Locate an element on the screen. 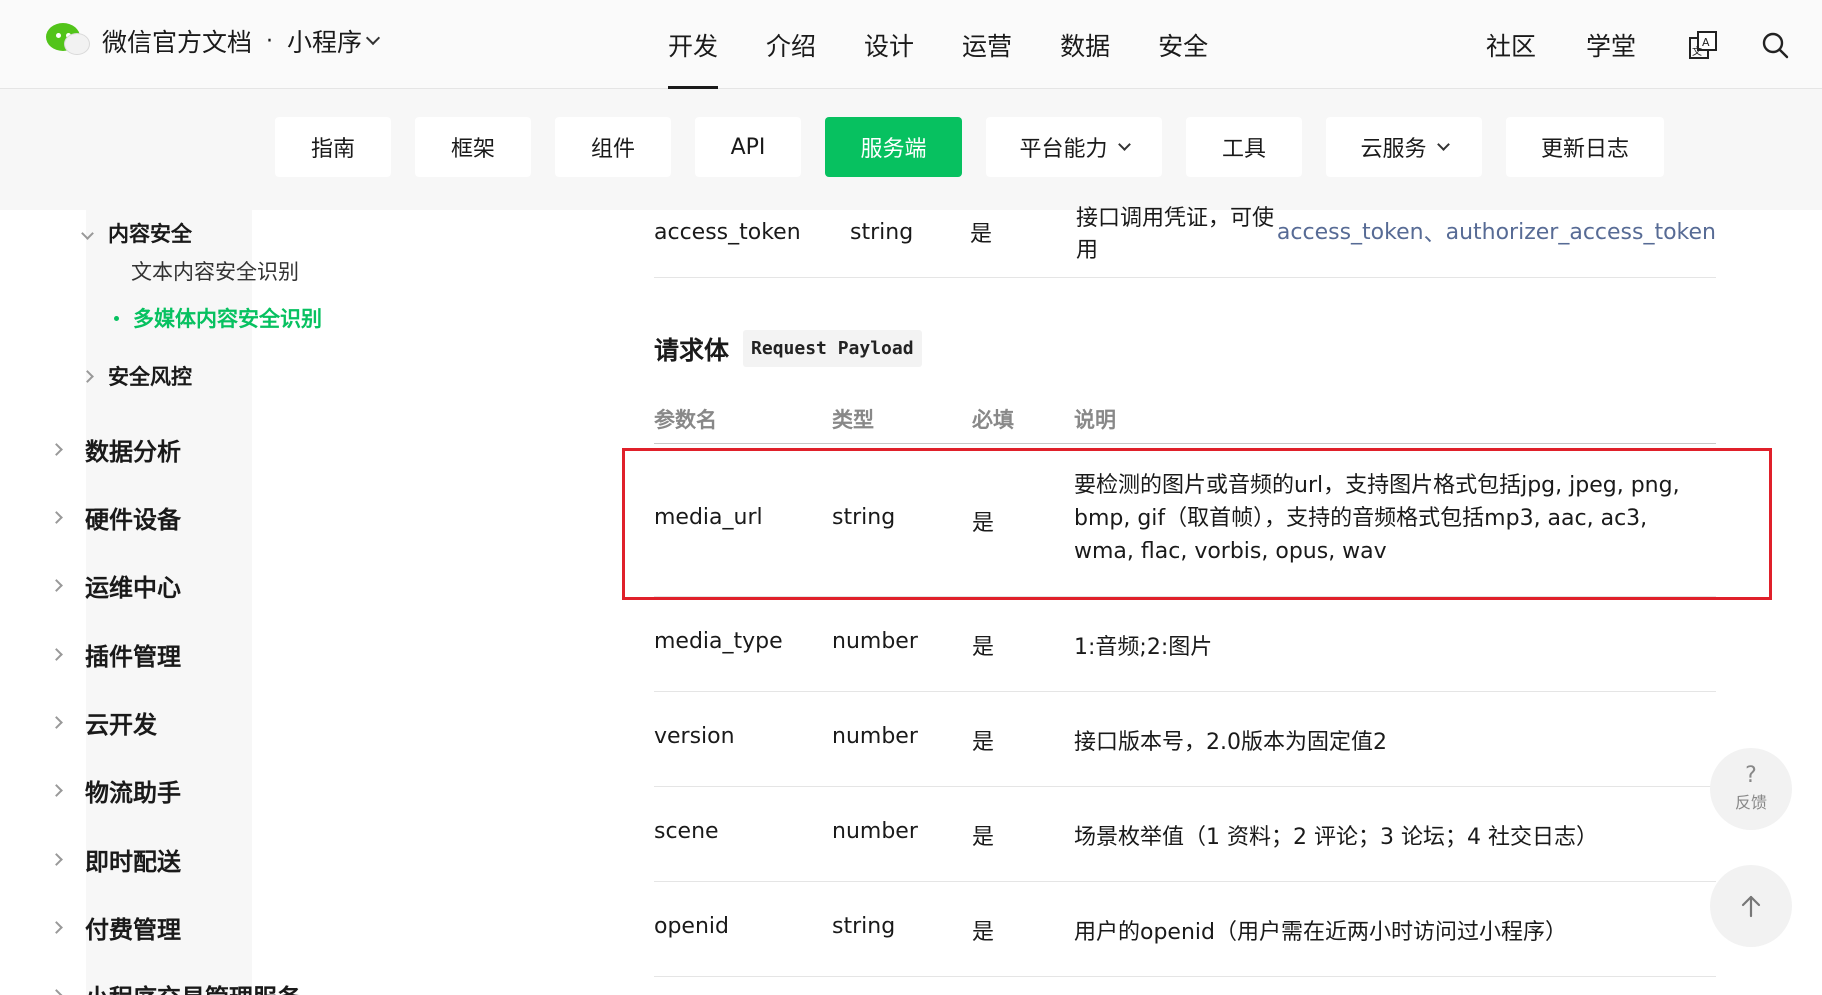 The width and height of the screenshot is (1822, 995). feedback-label: 反馈 is located at coordinates (1750, 802).